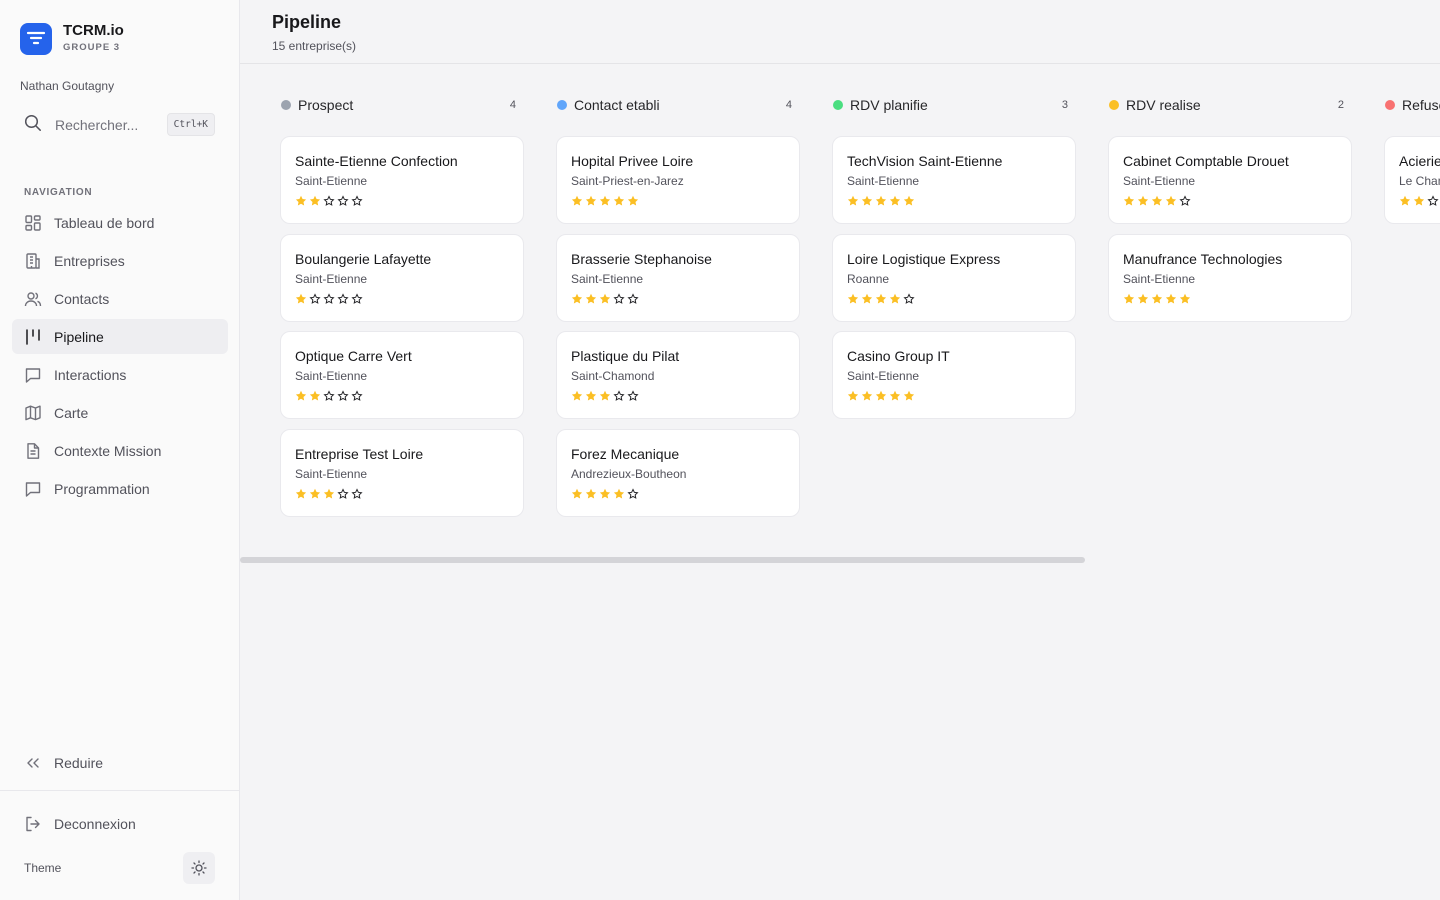  Describe the element at coordinates (104, 222) in the screenshot. I see `sidebar-item-label: Tableau de bord` at that location.